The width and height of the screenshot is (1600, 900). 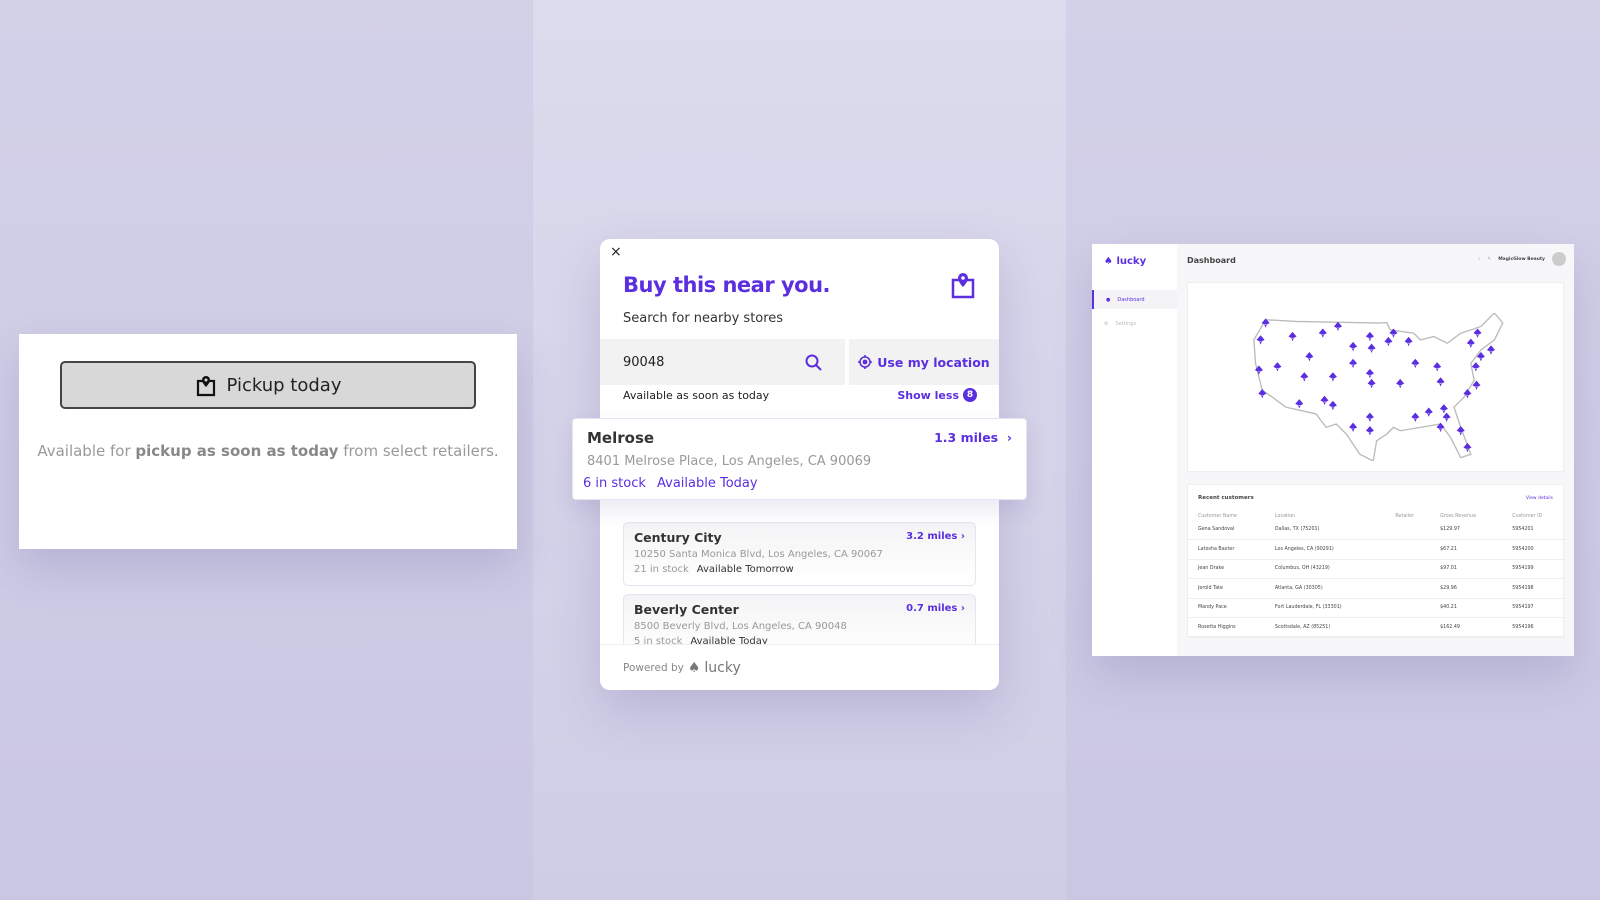 I want to click on column-header: Gross Revenue, so click(x=1458, y=516).